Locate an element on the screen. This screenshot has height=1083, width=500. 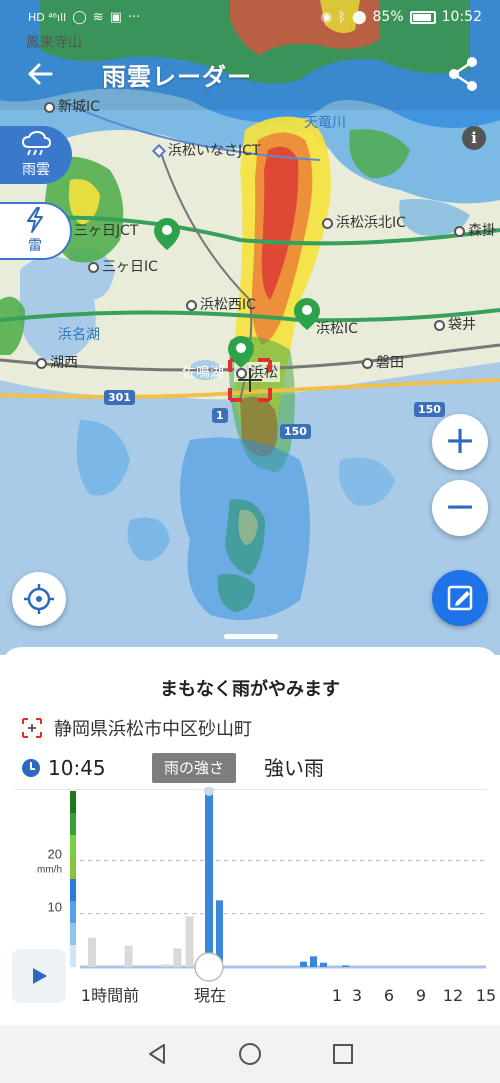
map-label-ic: 浜松西IC is located at coordinates (221, 304).